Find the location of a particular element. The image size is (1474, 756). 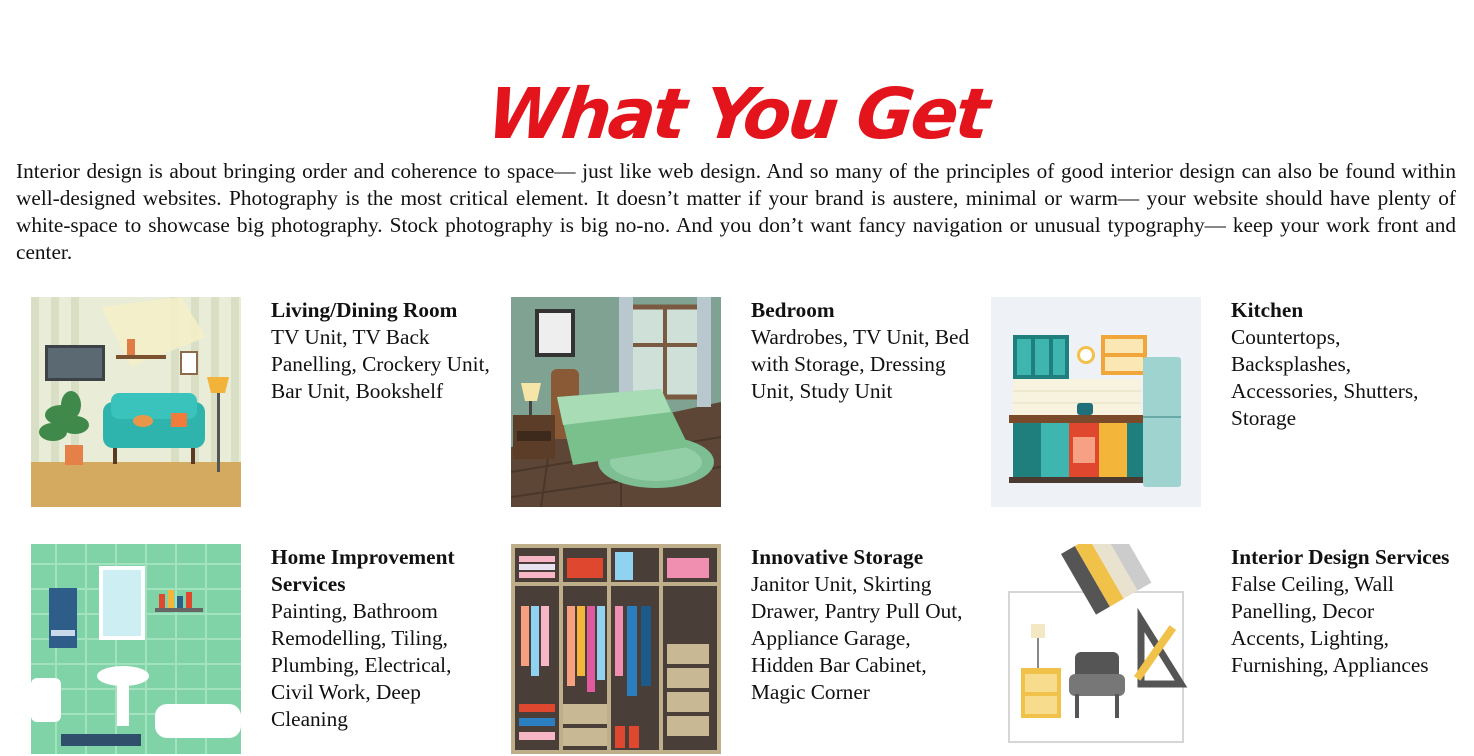

page-title: What You Get is located at coordinates (737, 113).